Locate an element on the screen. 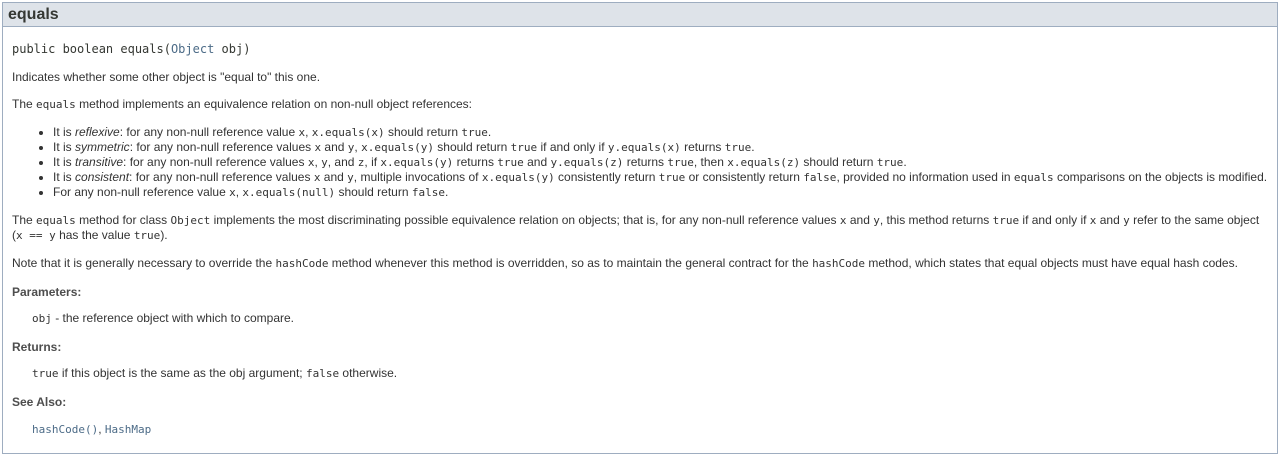  see-also-links: hashCode(), HashMap is located at coordinates (92, 429).